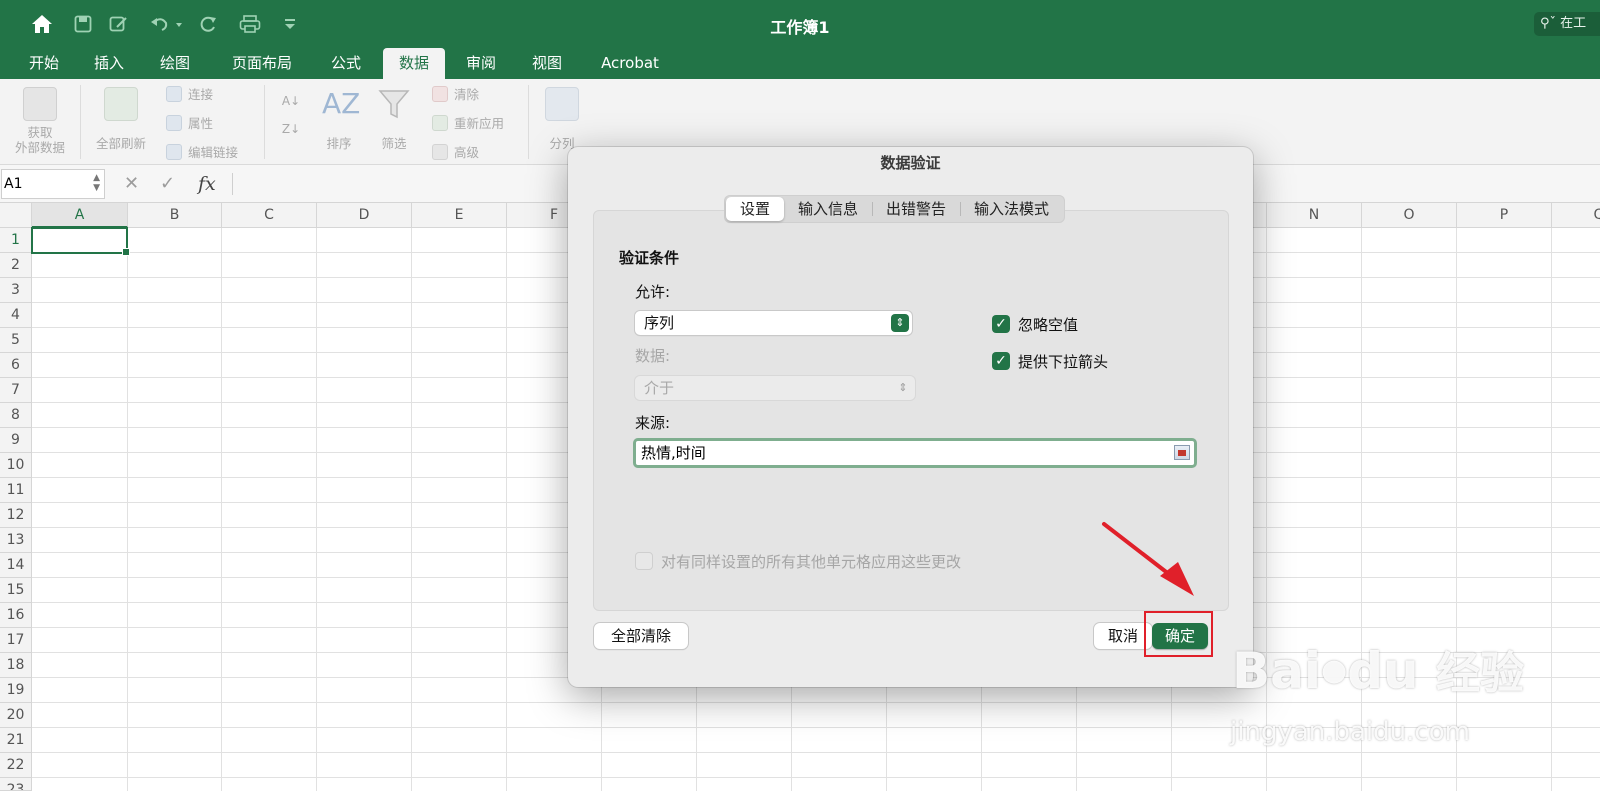 The width and height of the screenshot is (1600, 791). I want to click on filter-button: 筛选, so click(394, 119).